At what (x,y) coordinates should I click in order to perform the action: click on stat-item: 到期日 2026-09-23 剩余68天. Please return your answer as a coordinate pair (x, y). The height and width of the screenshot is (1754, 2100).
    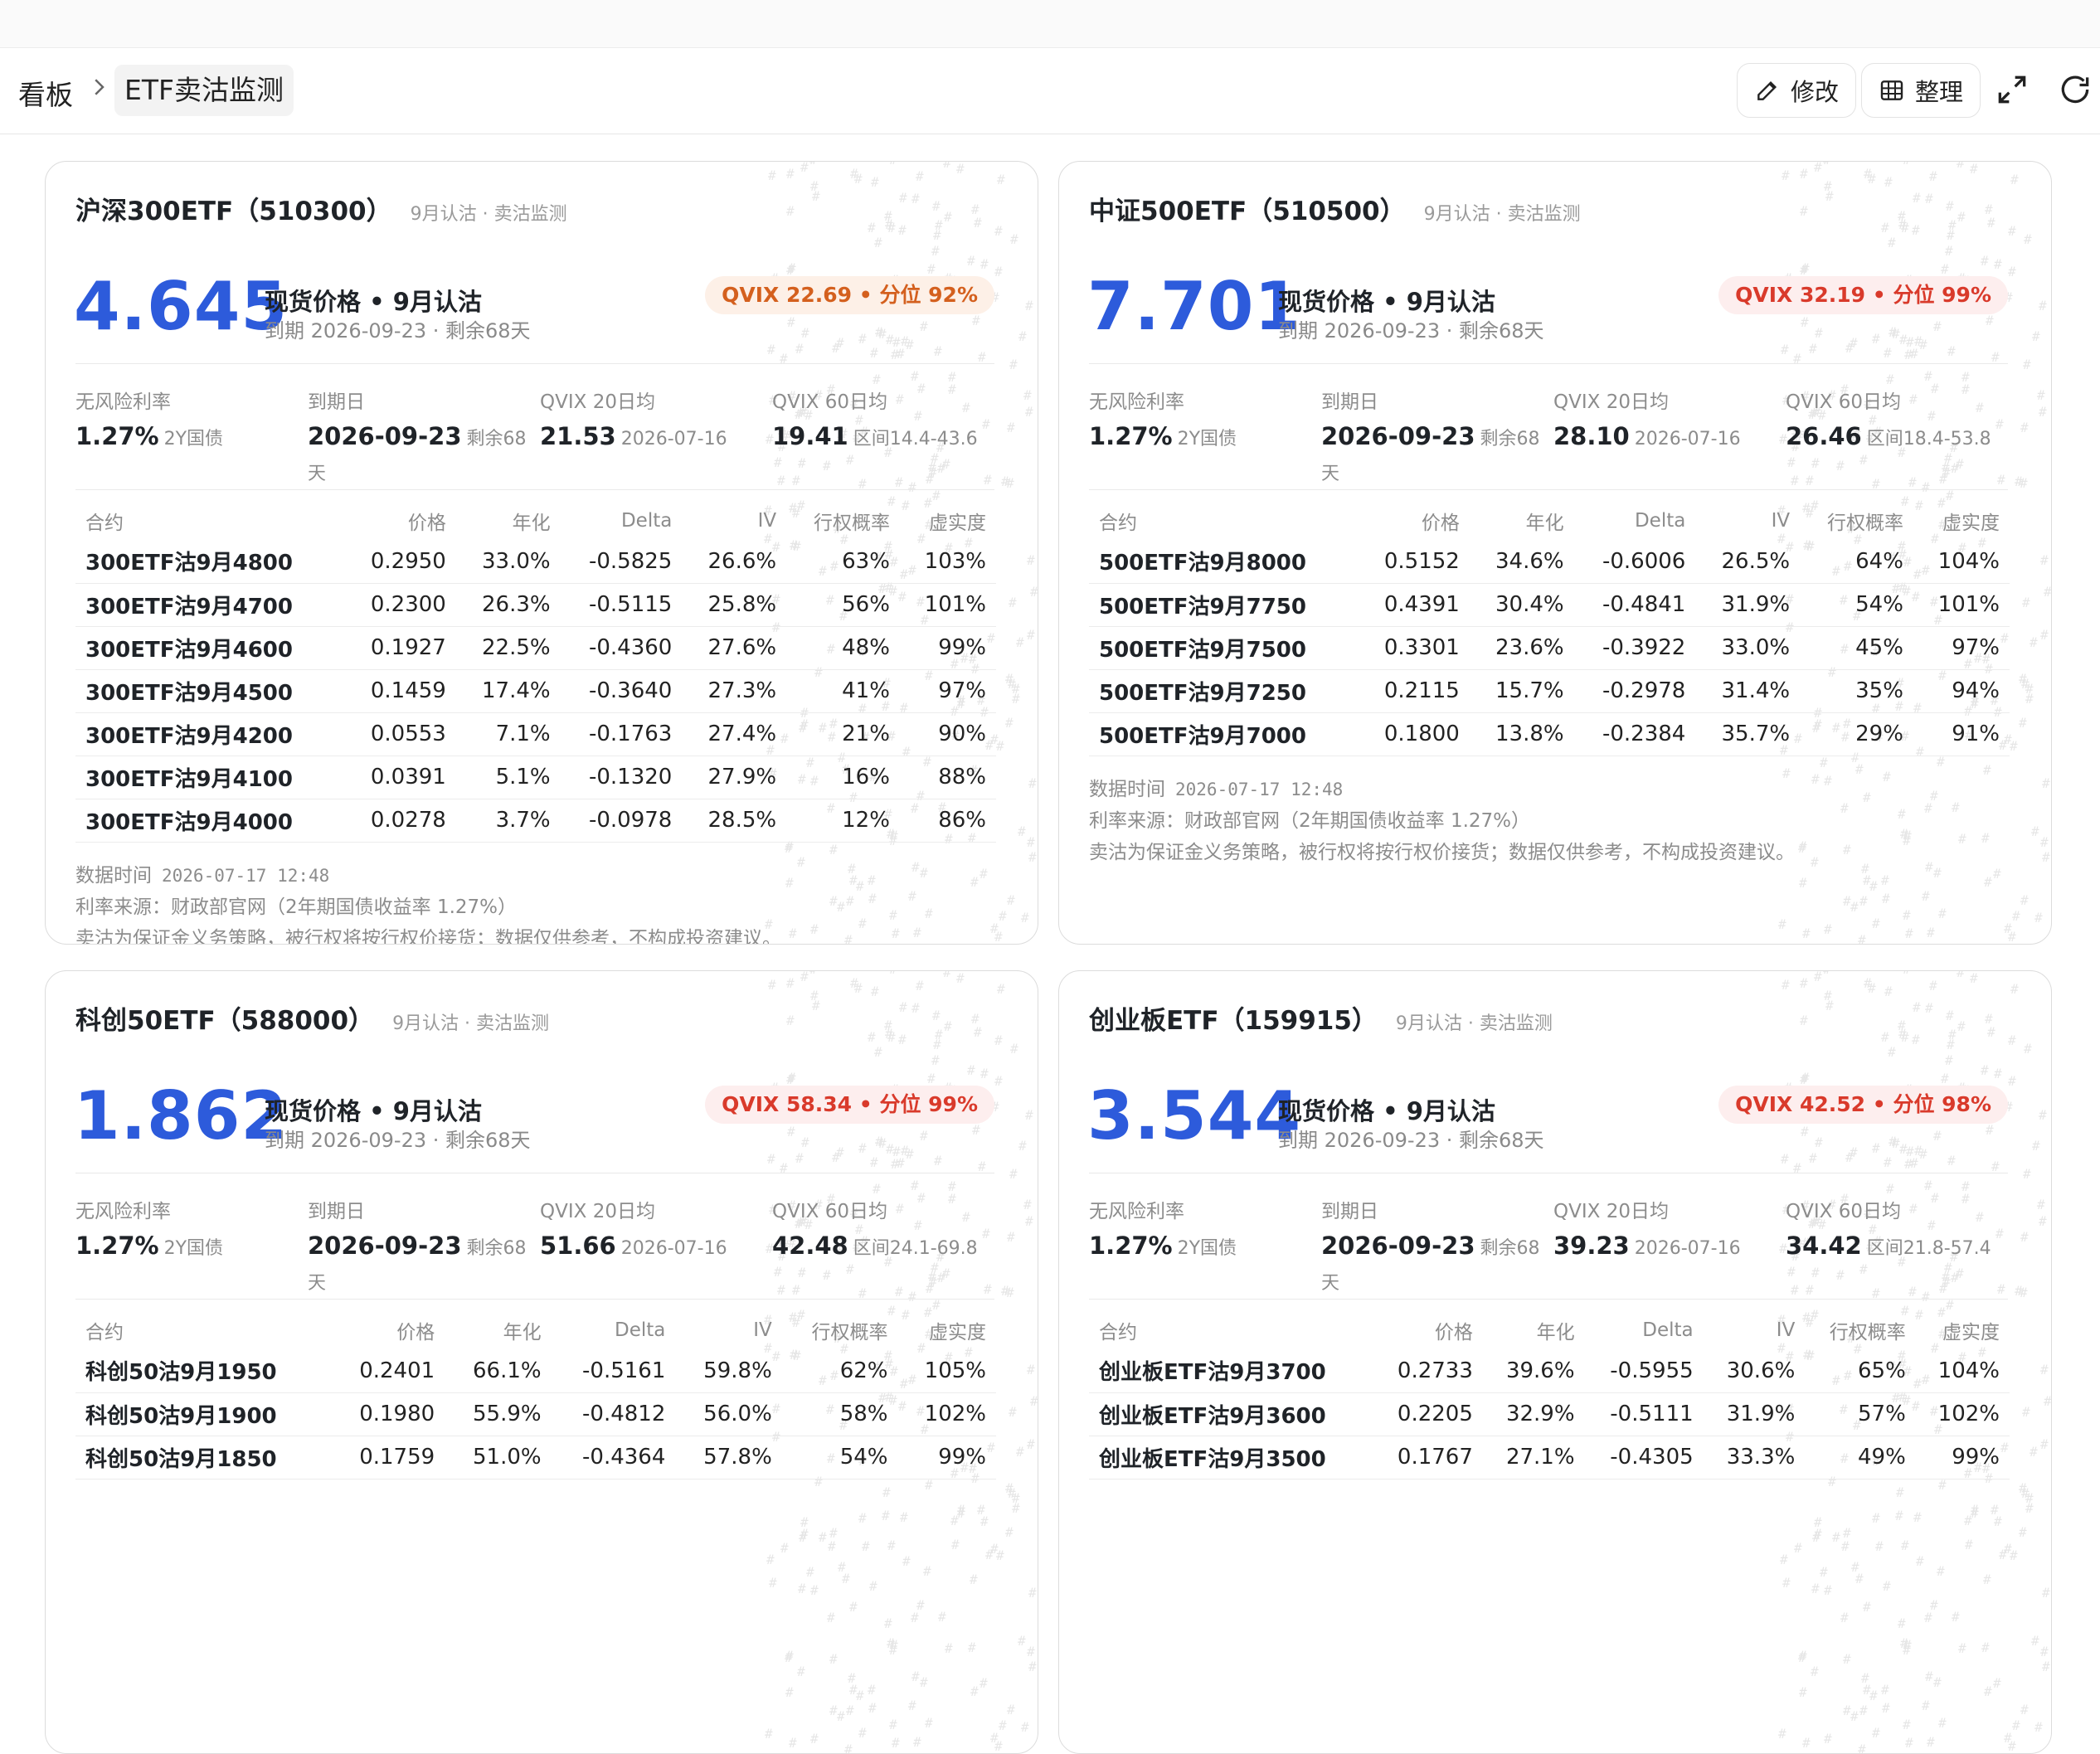
    Looking at the image, I should click on (420, 438).